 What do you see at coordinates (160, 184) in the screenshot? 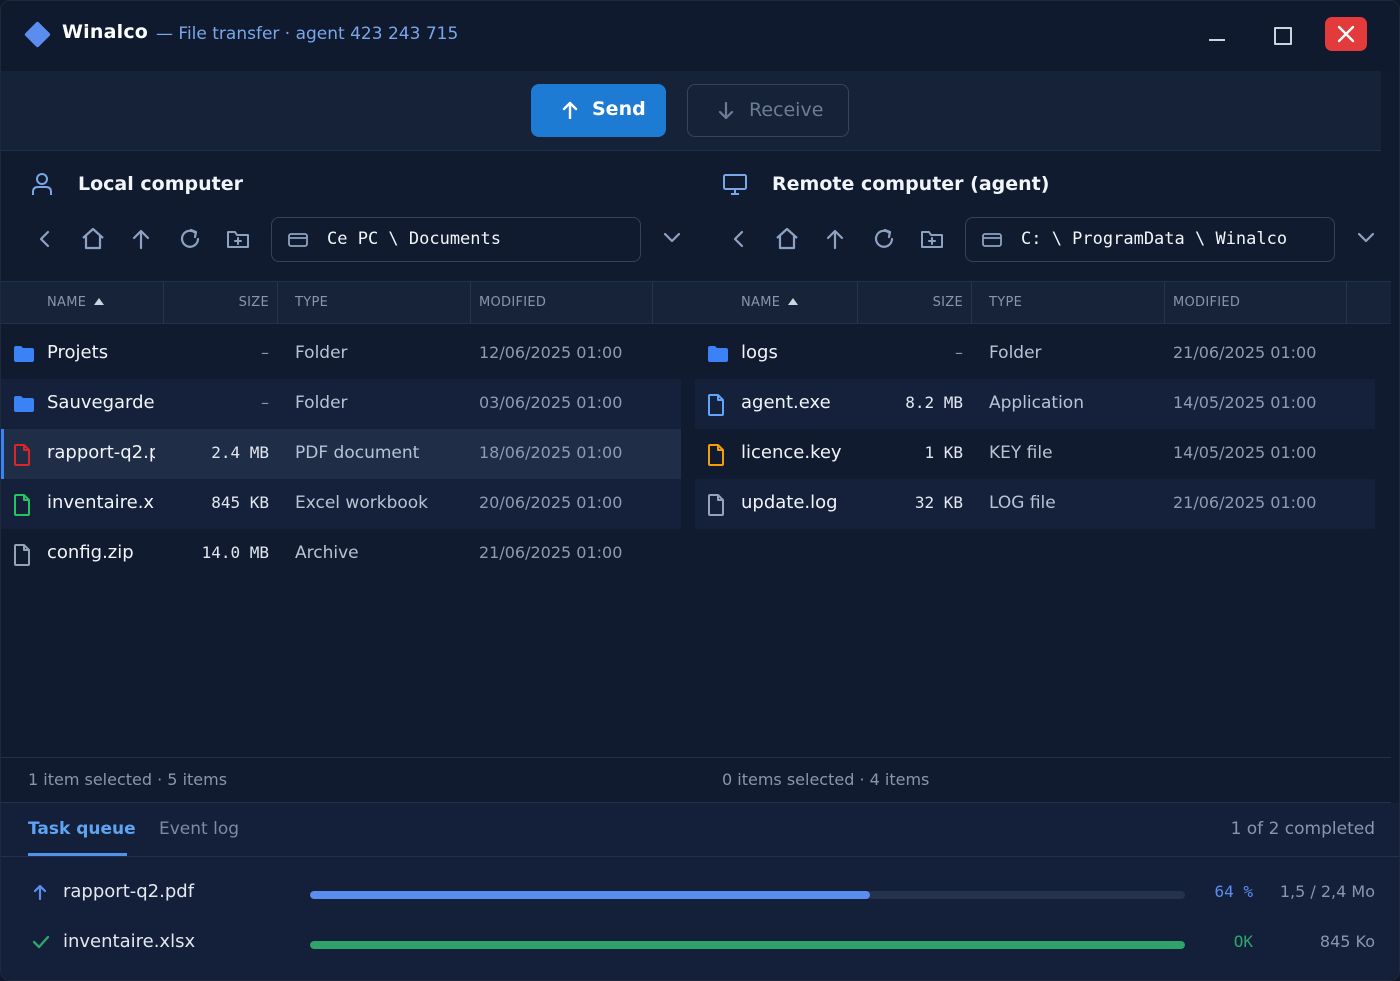
I see `local-panel-title: Local computer` at bounding box center [160, 184].